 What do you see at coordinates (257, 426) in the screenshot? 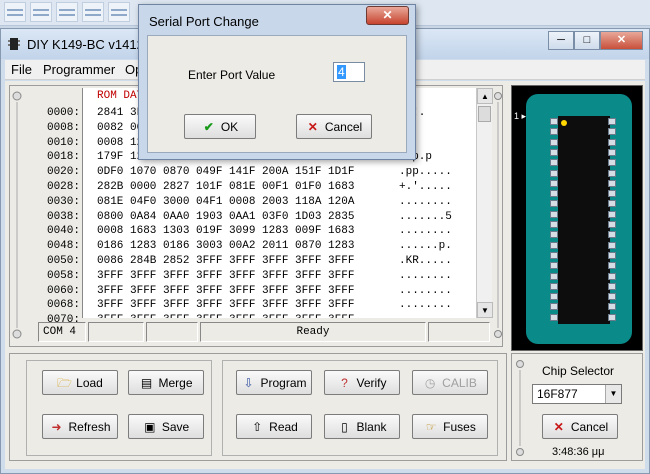
I see `read-chip-icon: ⇧` at bounding box center [257, 426].